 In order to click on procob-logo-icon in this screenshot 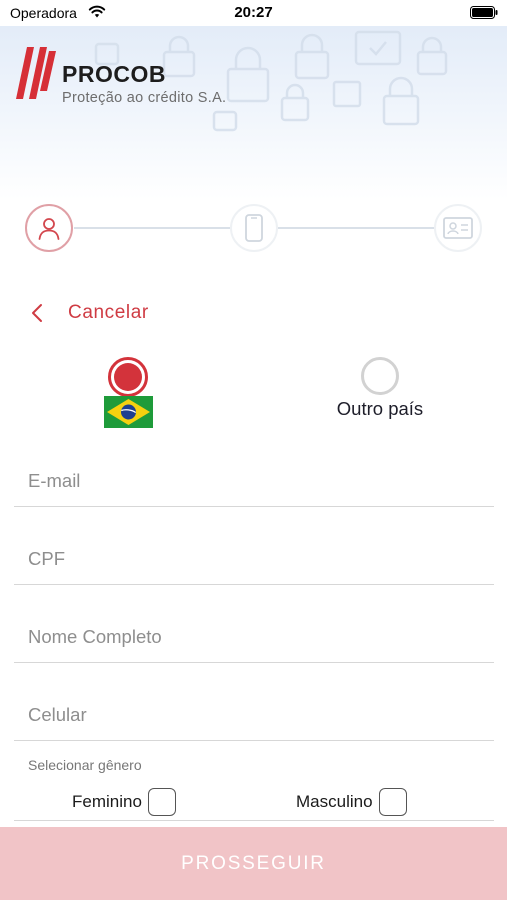, I will do `click(36, 73)`.